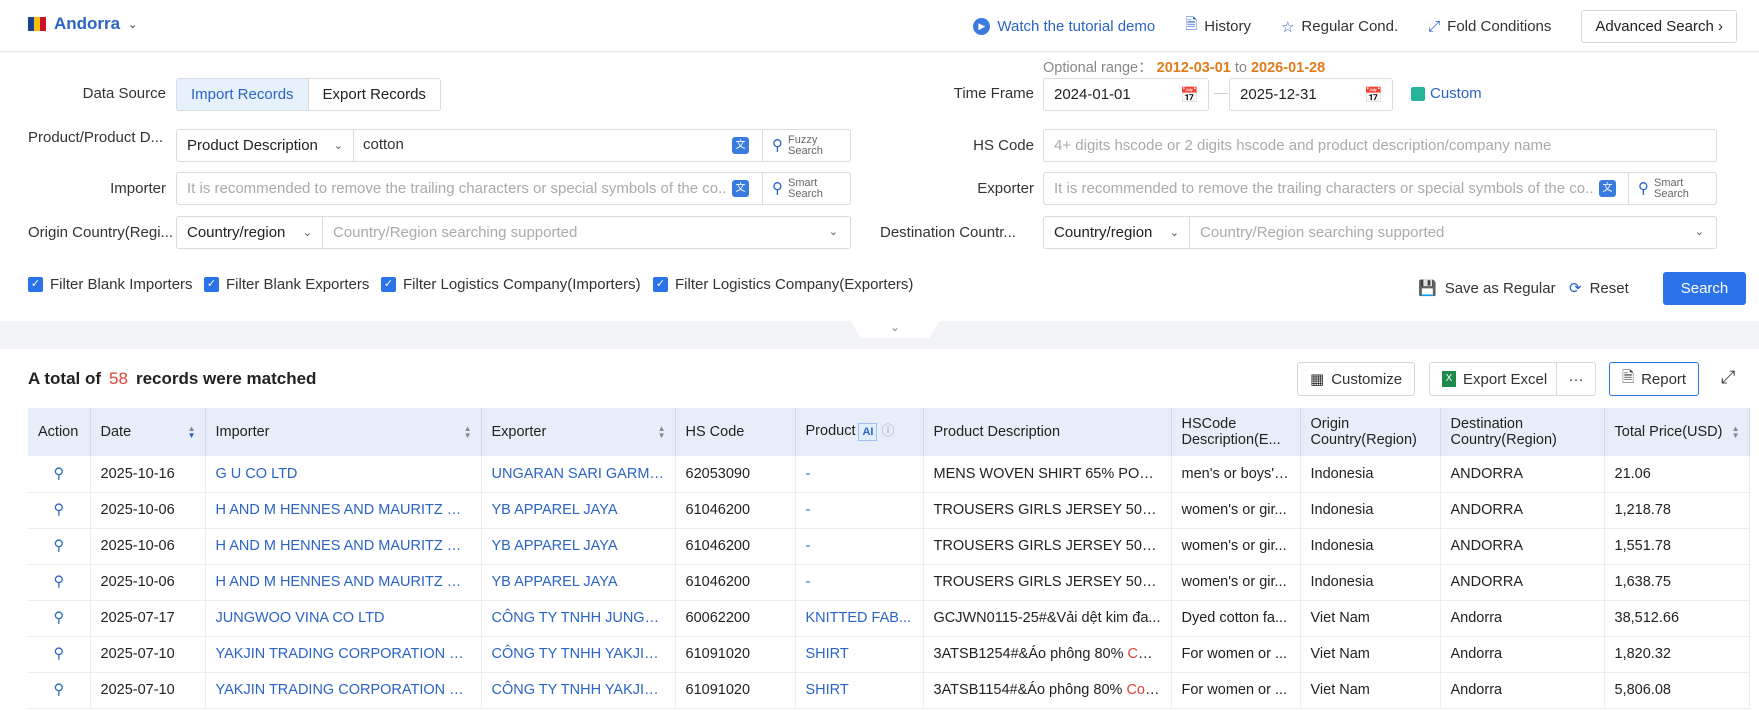  Describe the element at coordinates (1418, 93) in the screenshot. I see `custom-icon` at that location.